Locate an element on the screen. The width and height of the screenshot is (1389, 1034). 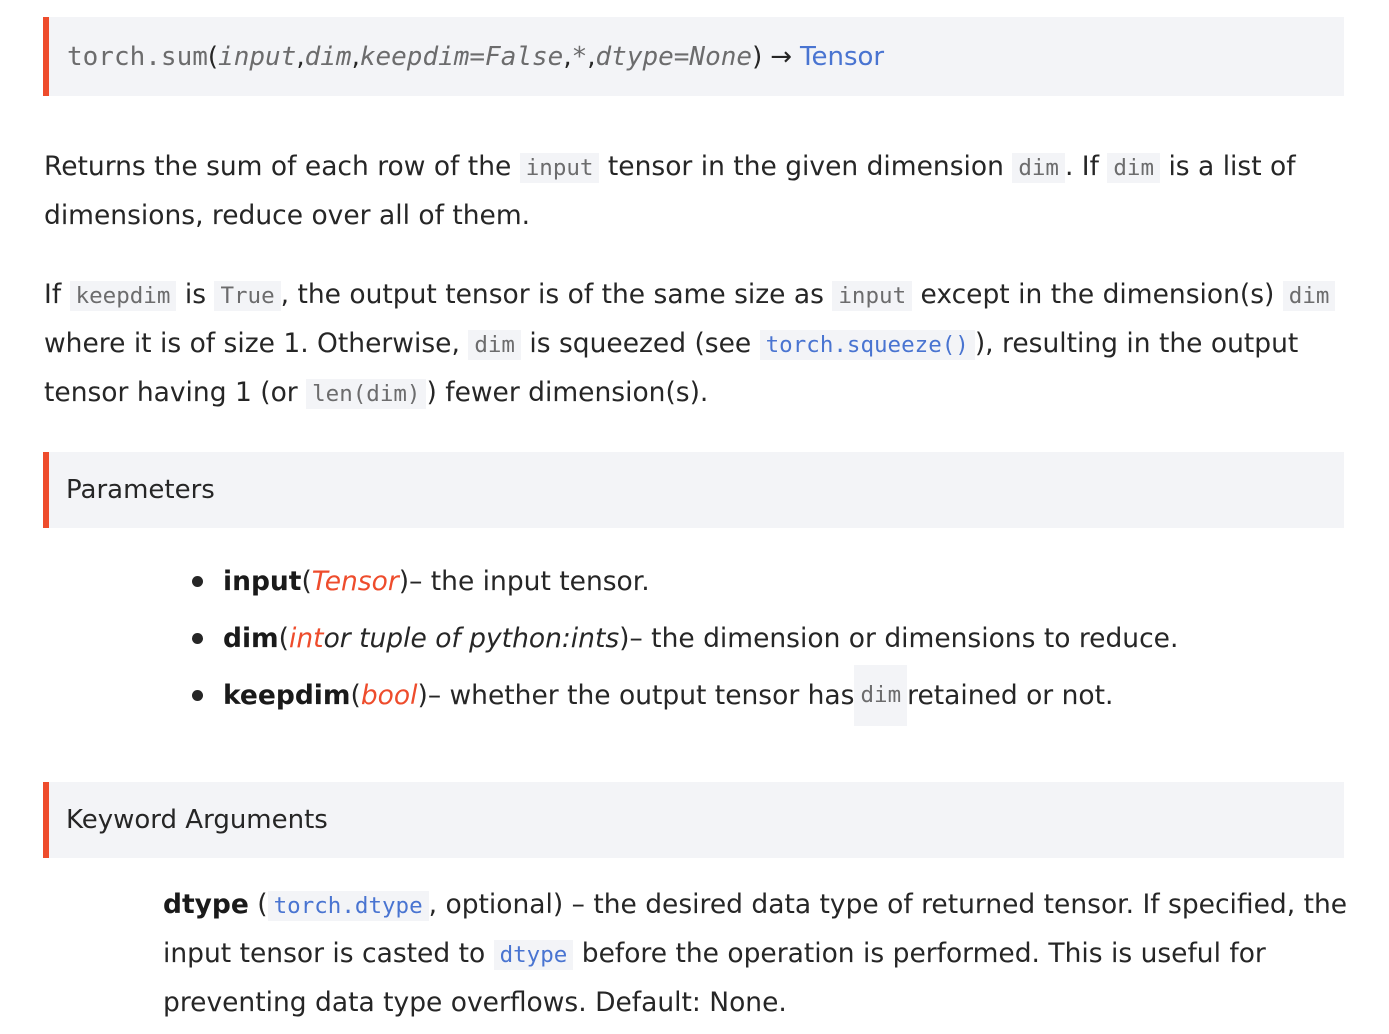
return-type-link: Tensor is located at coordinates (842, 57).